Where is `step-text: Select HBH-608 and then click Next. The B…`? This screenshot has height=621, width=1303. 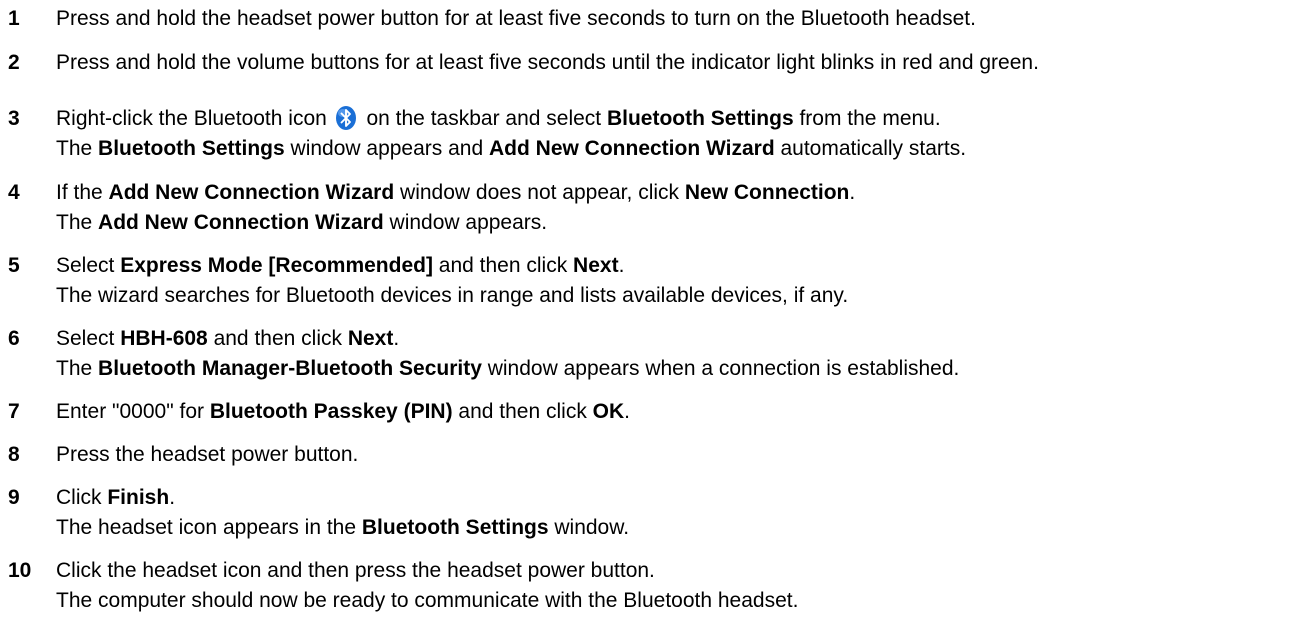 step-text: Select HBH-608 and then click Next. The B… is located at coordinates (507, 354).